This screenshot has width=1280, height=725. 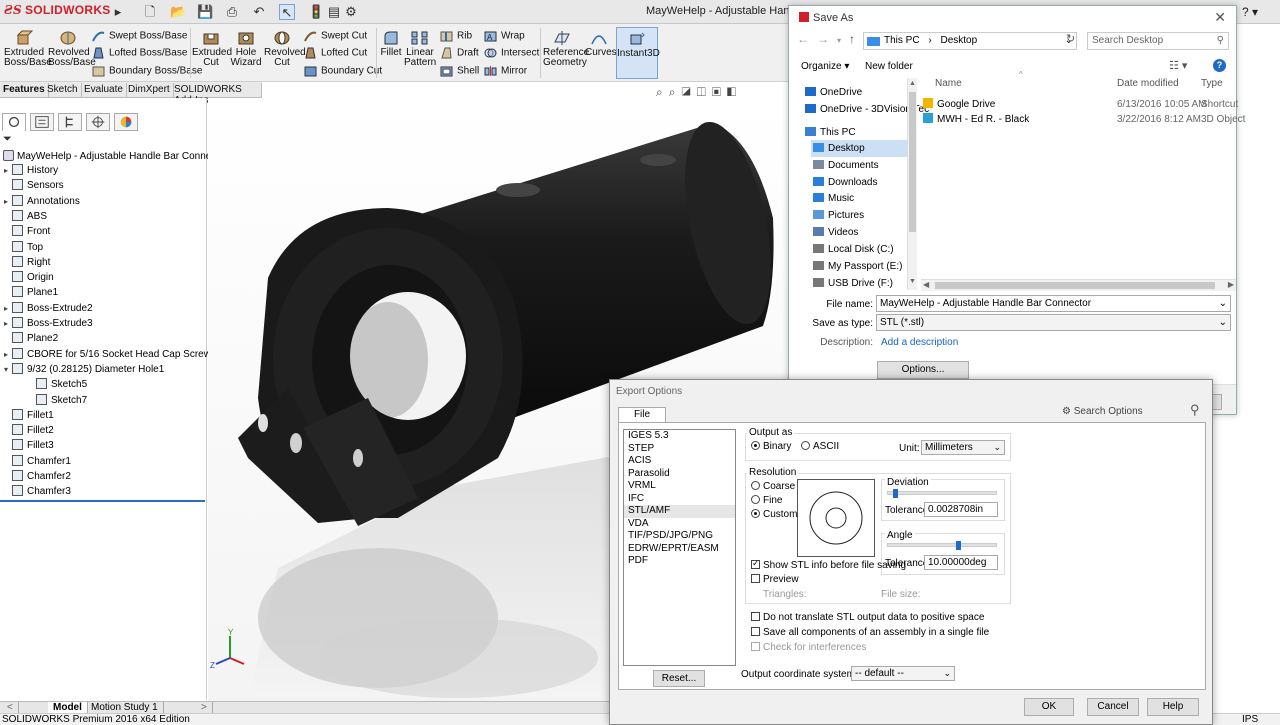 I want to click on file-row: Google Drive 6/13/2016 10:05 AM Shortcut, so click(x=1079, y=105).